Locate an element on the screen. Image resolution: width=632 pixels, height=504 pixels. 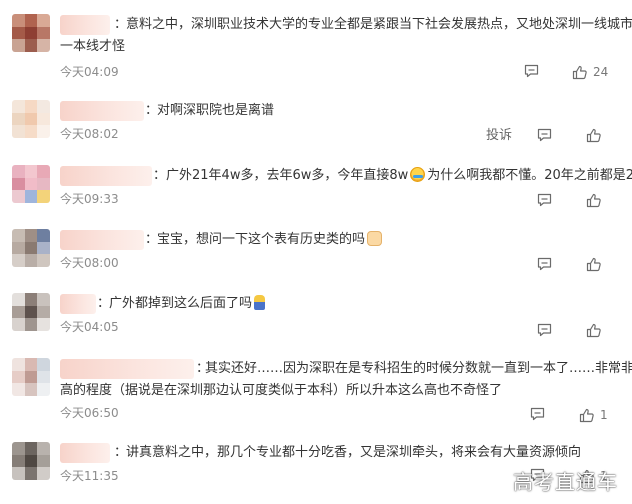
report-button: 投诉 is located at coordinates (499, 136).